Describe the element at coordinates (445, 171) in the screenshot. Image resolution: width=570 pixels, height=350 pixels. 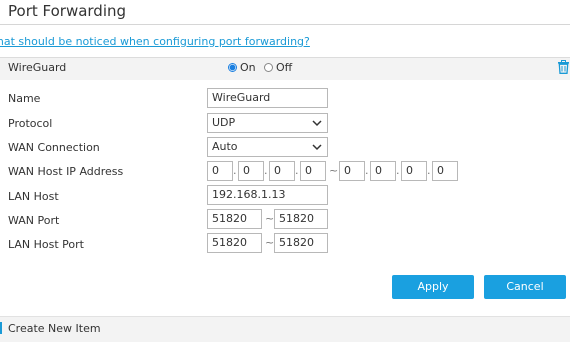
I see `wan-ip-end-octet-4: 0` at that location.